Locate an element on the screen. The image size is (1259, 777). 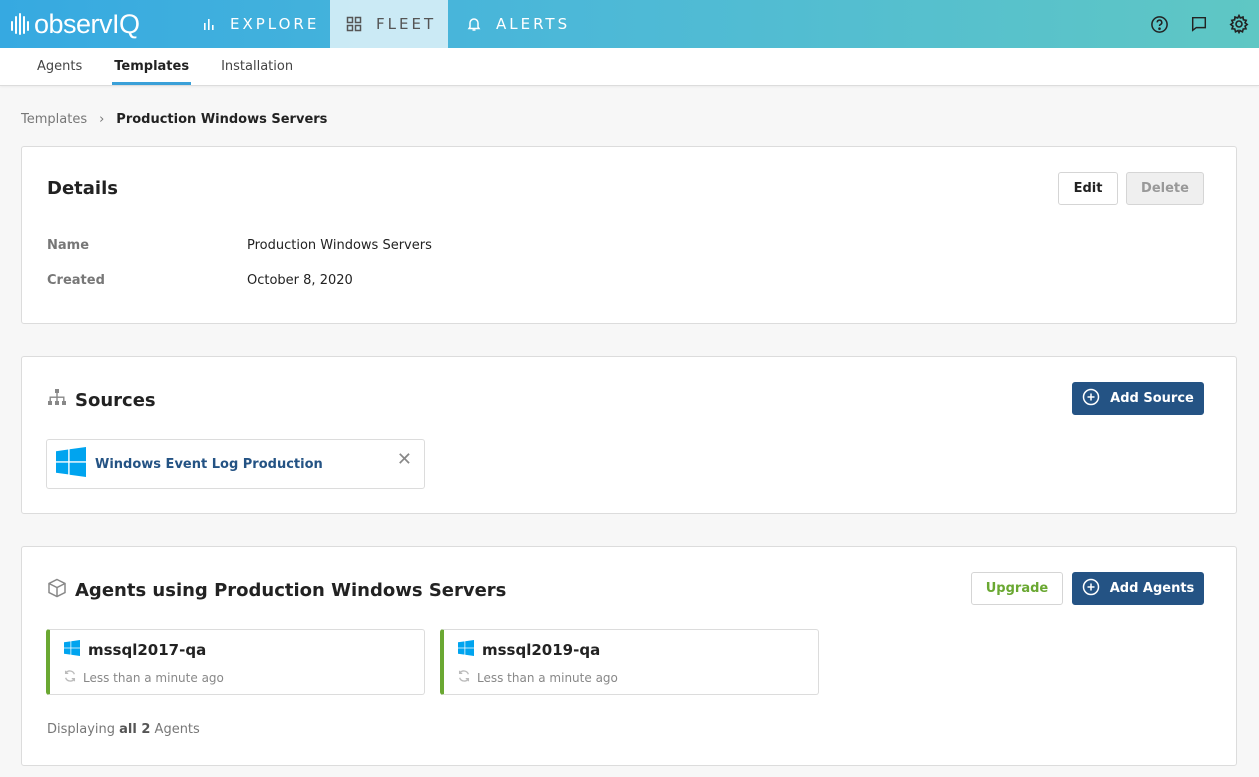
footer-count: all 2 is located at coordinates (135, 729).